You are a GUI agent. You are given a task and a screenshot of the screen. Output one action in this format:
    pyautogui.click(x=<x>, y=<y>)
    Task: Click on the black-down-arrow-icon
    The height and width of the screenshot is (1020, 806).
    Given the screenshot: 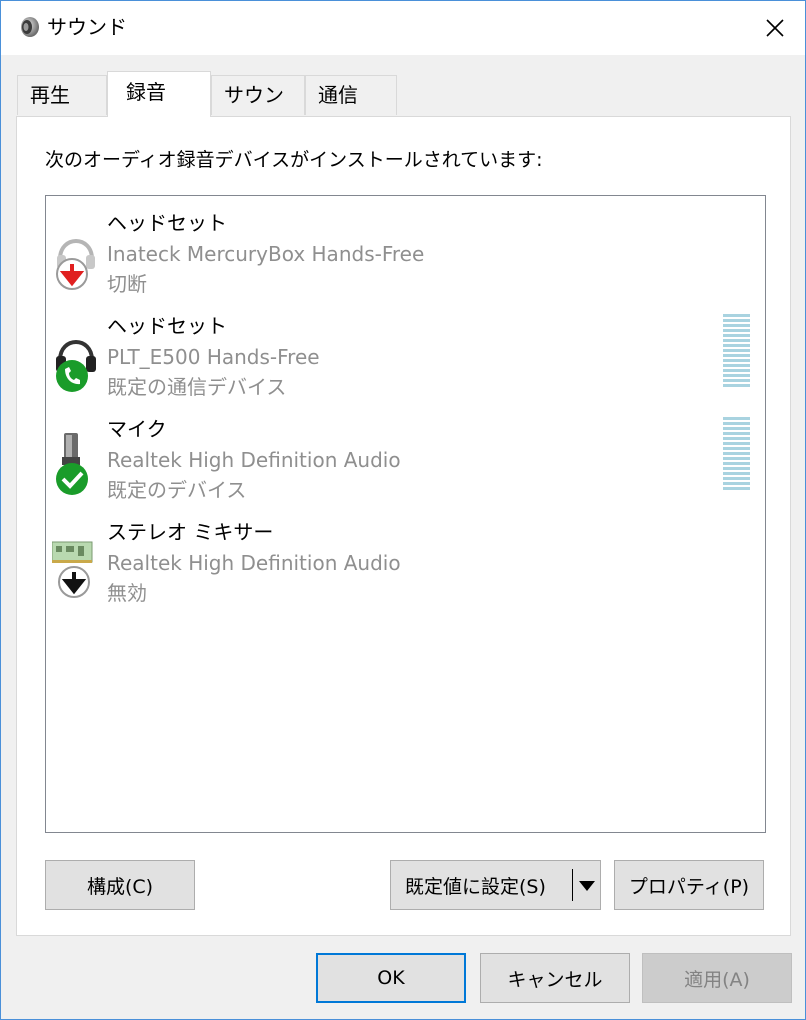 What is the action you would take?
    pyautogui.click(x=74, y=582)
    